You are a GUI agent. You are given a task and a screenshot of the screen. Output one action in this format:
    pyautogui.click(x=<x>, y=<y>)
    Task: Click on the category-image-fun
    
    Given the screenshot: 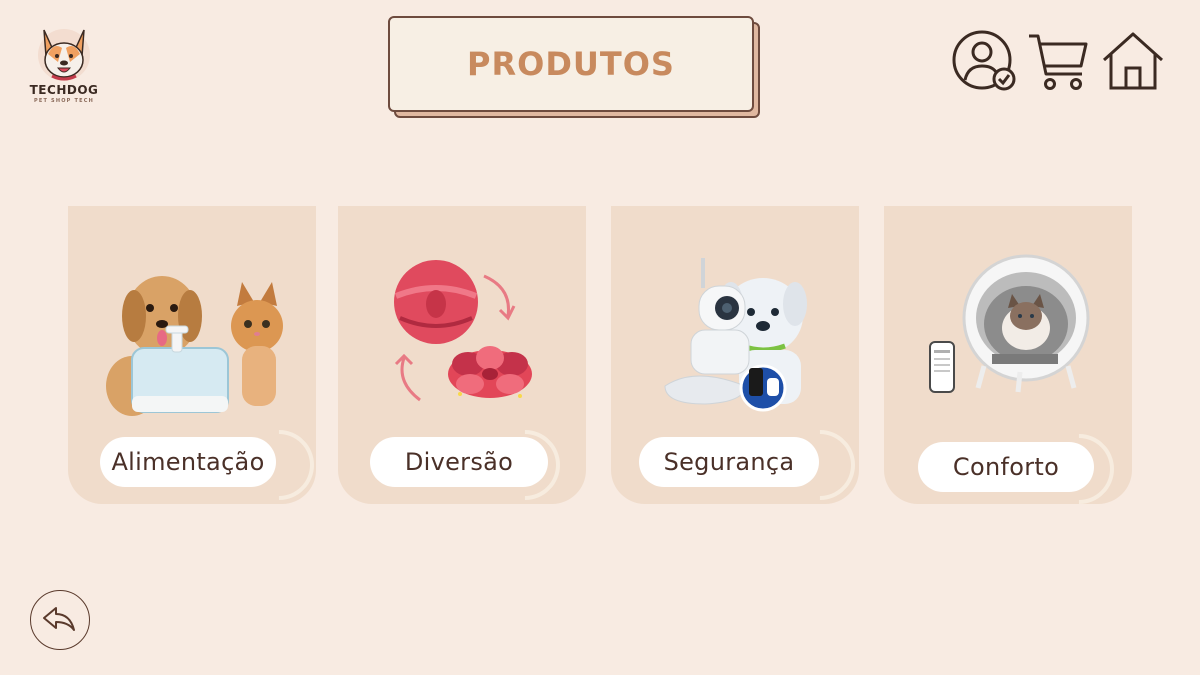 What is the action you would take?
    pyautogui.click(x=462, y=336)
    